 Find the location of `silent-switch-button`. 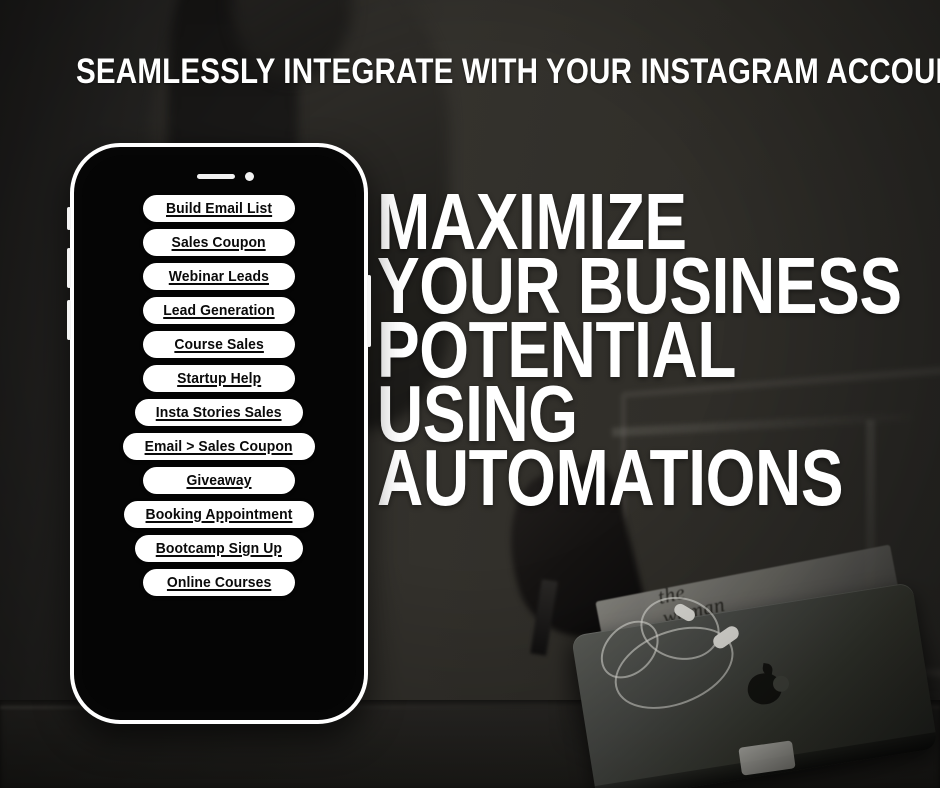

silent-switch-button is located at coordinates (69, 218).